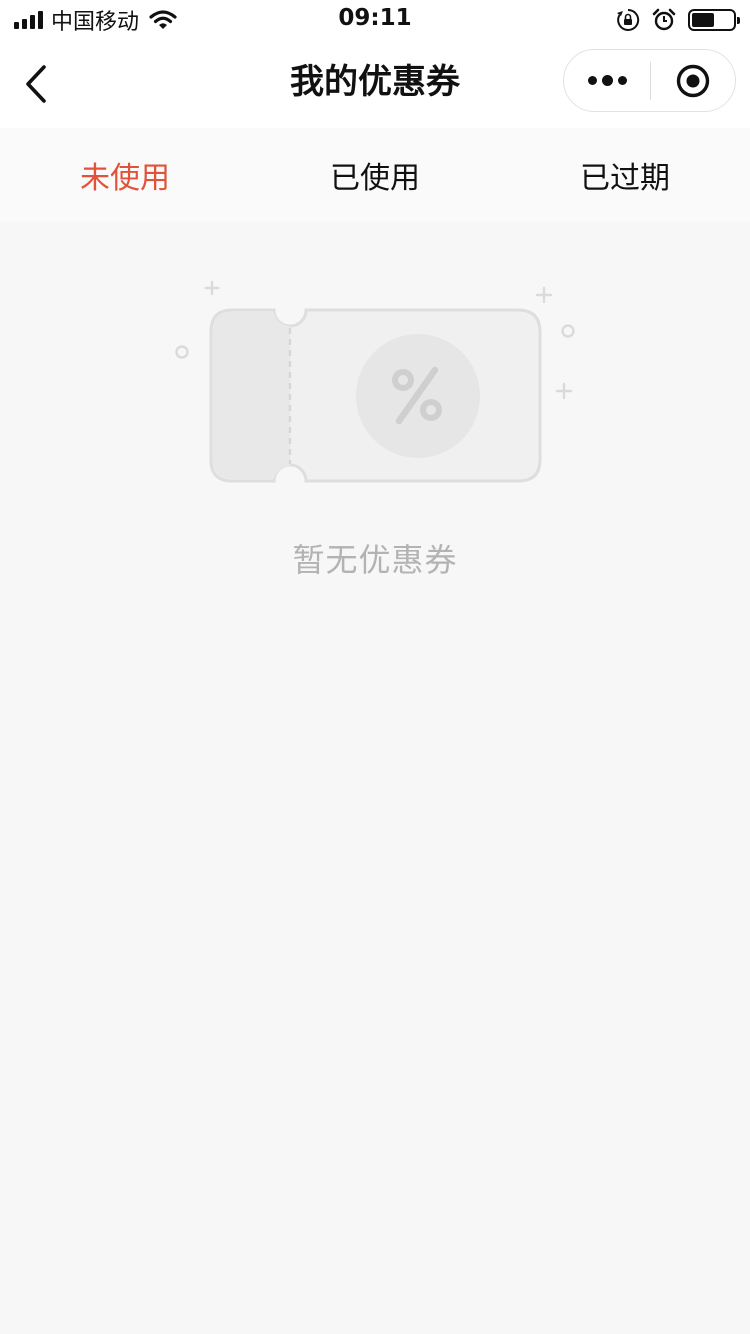 Image resolution: width=750 pixels, height=1334 pixels. What do you see at coordinates (375, 560) in the screenshot?
I see `empty-message: 暂无优惠券` at bounding box center [375, 560].